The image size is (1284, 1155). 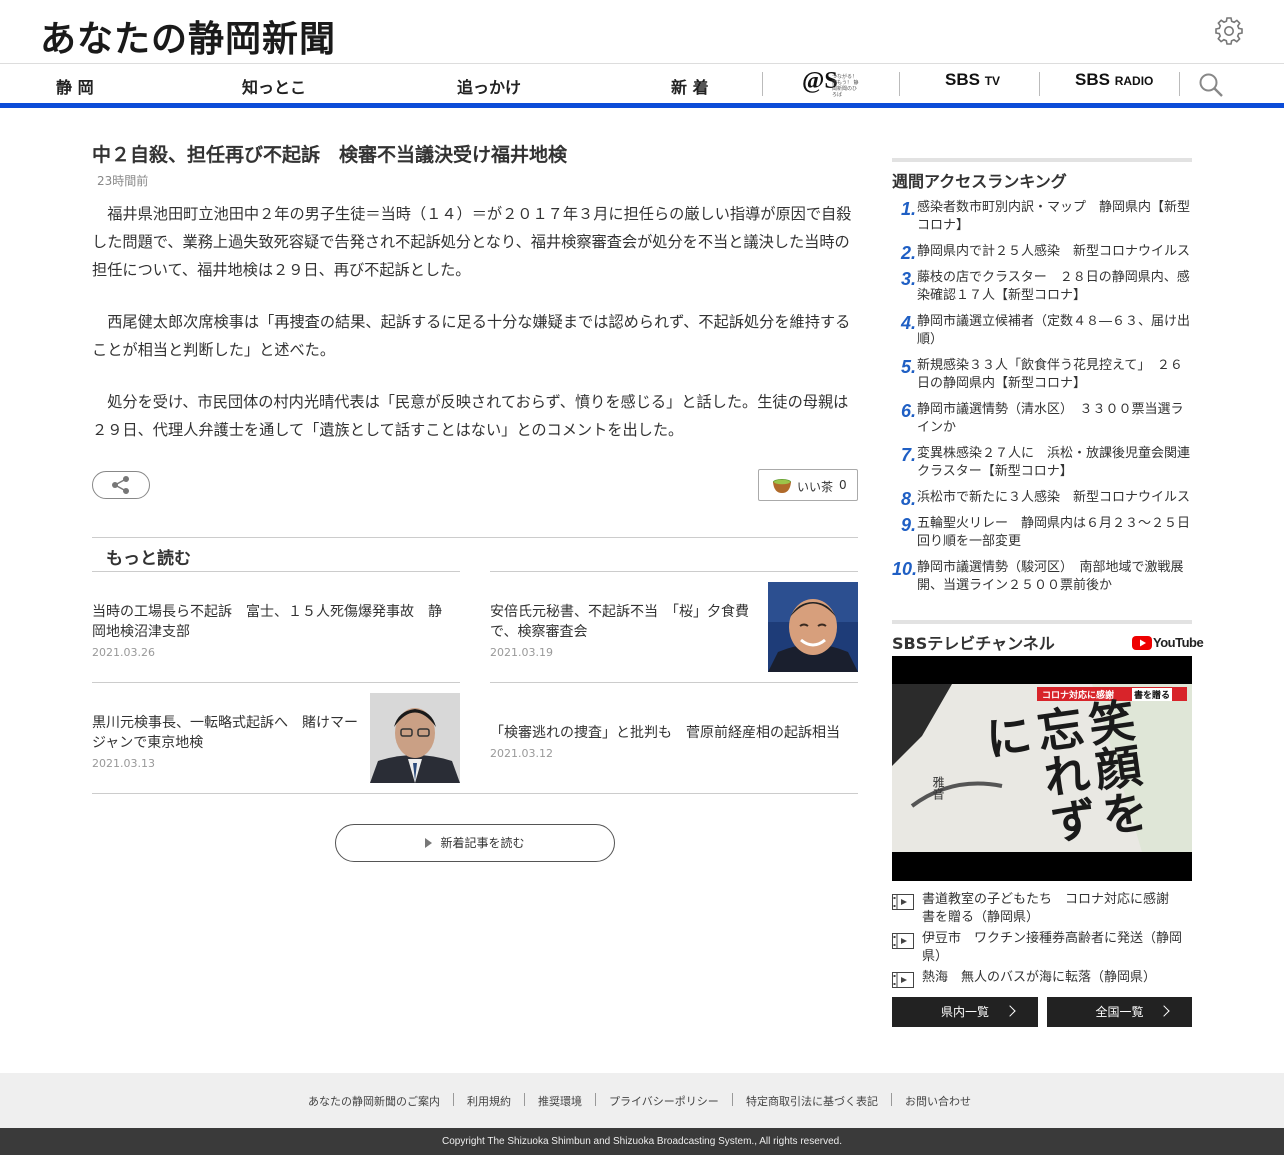 What do you see at coordinates (812, 1101) in the screenshot?
I see `footer-link-commerce: 特定商取引法に基づく表記` at bounding box center [812, 1101].